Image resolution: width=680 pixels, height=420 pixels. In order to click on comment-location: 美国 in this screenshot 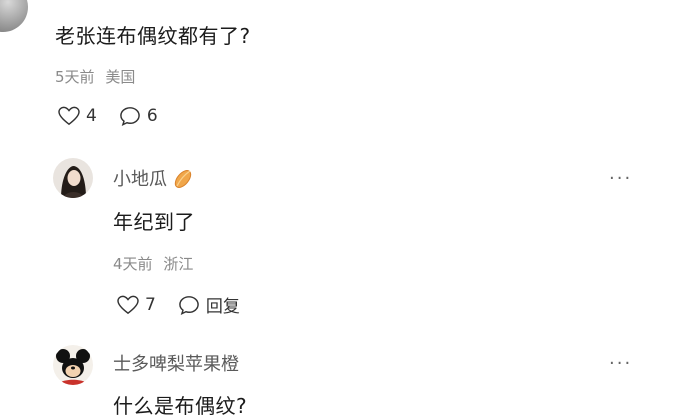, I will do `click(120, 77)`.